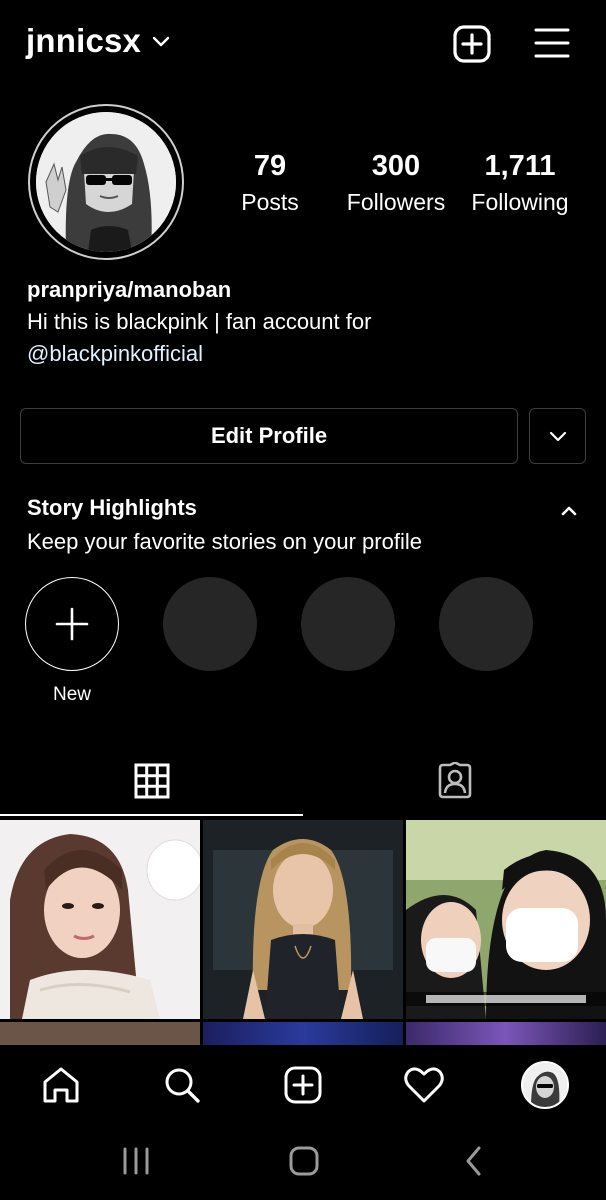 The height and width of the screenshot is (1200, 606). Describe the element at coordinates (303, 45) in the screenshot. I see `top-header: jnnicsx` at that location.